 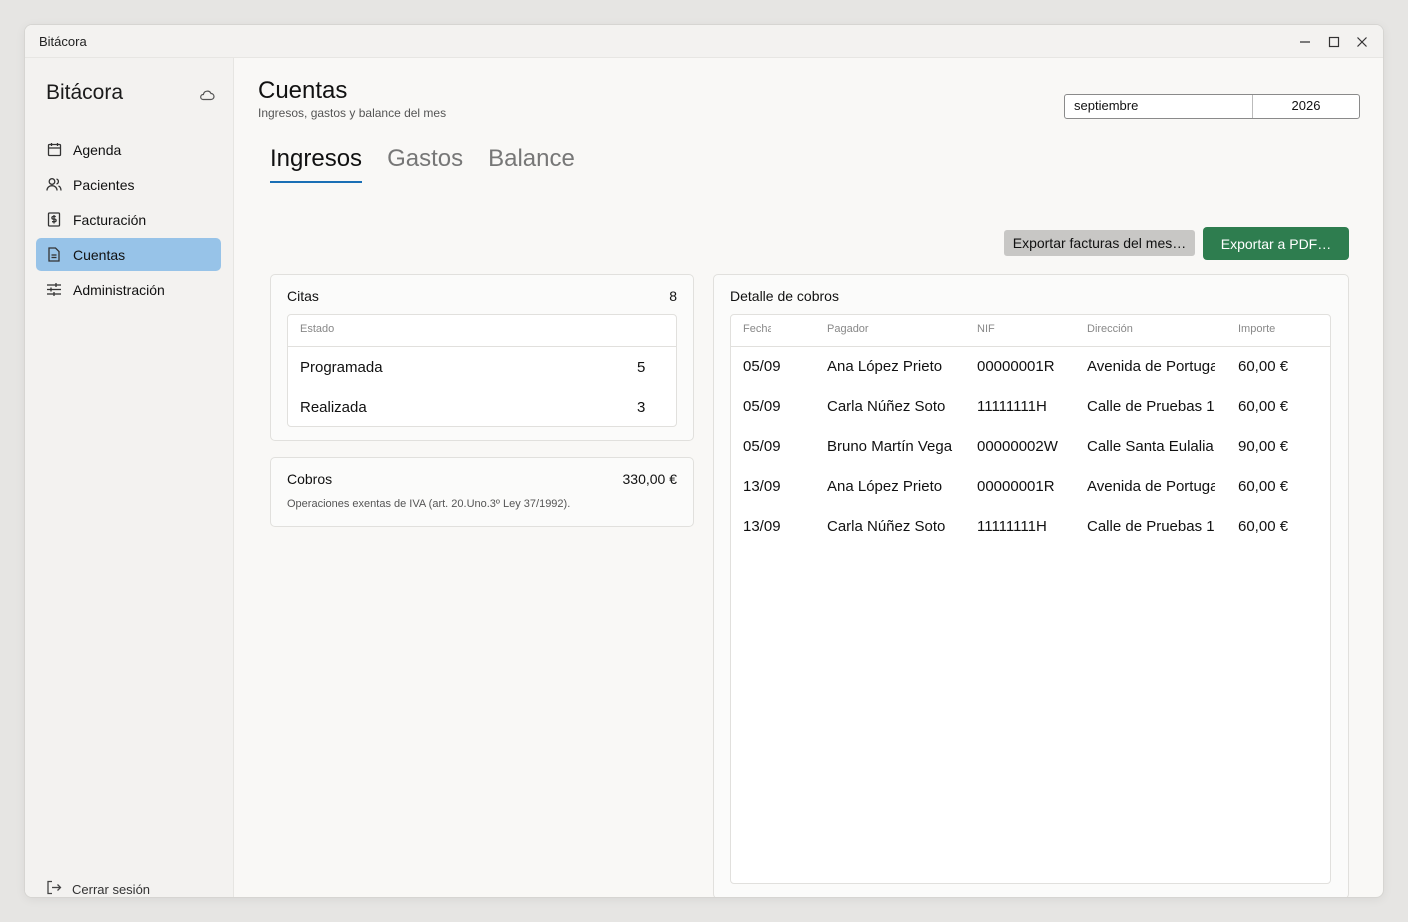 What do you see at coordinates (757, 329) in the screenshot?
I see `column-header-fecha: Fecha` at bounding box center [757, 329].